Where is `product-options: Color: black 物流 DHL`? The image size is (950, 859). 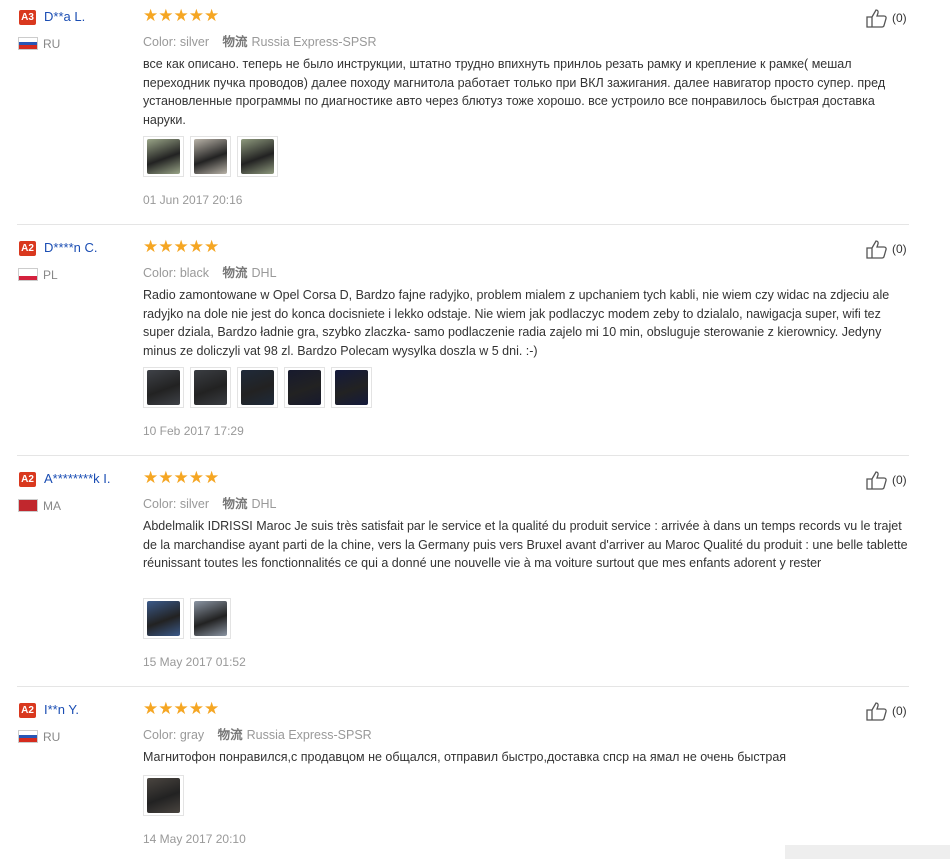 product-options: Color: black 物流 DHL is located at coordinates (210, 271).